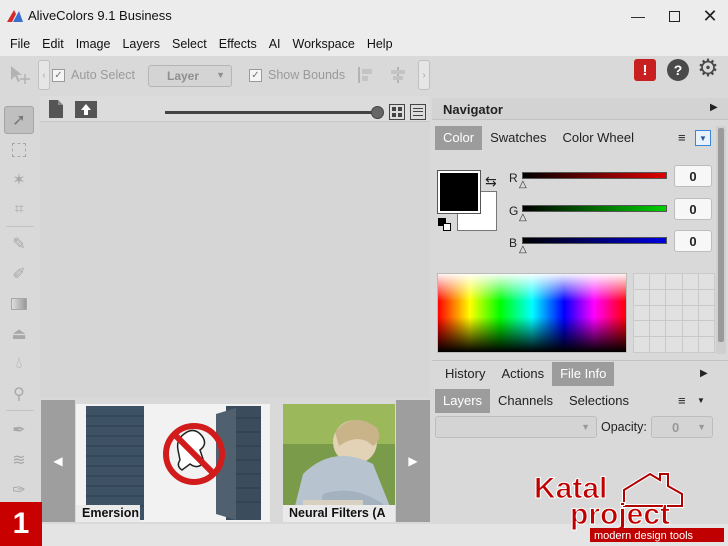 The image size is (728, 546). I want to click on eyedropper-icon: ✑, so click(19, 490).